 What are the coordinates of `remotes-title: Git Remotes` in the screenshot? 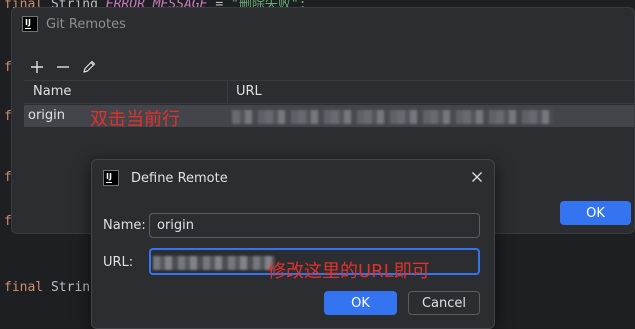 It's located at (86, 24).